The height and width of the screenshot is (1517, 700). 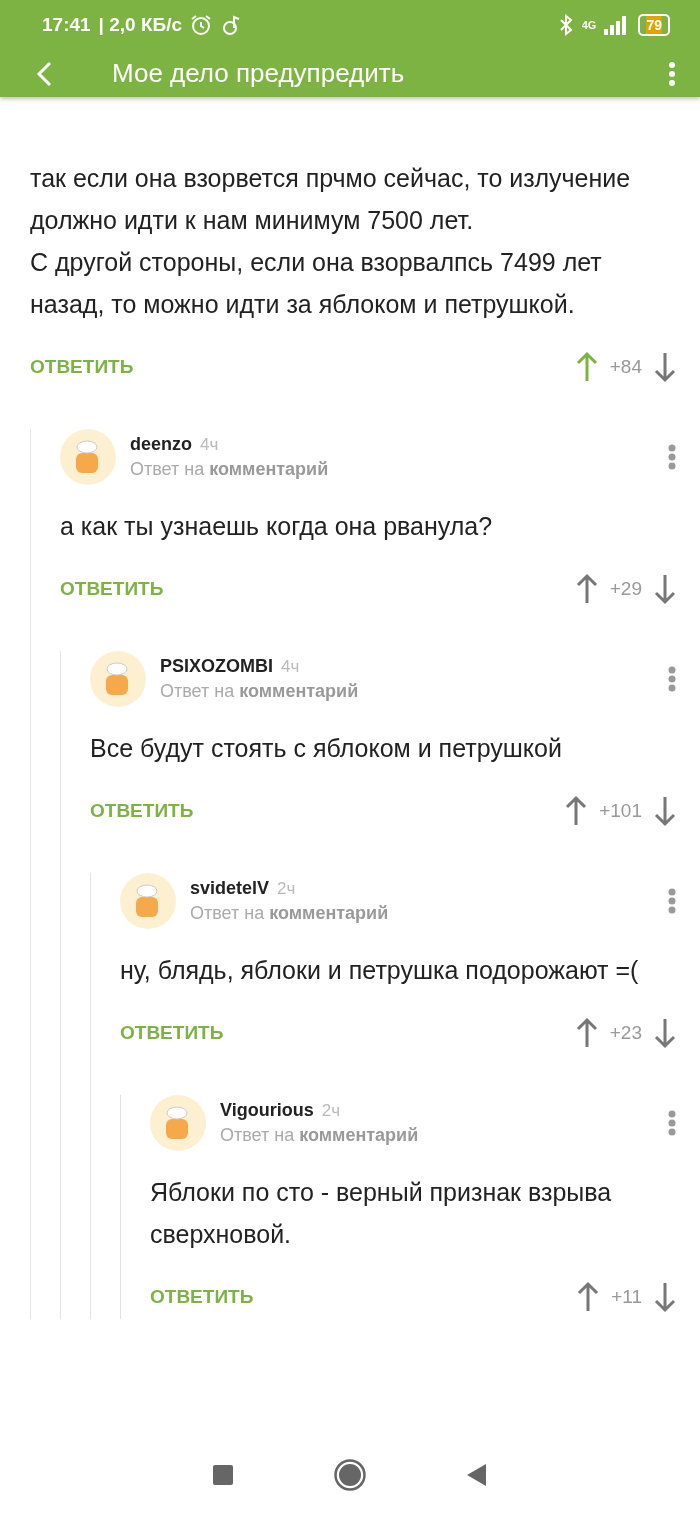 What do you see at coordinates (625, 1033) in the screenshot?
I see `comment-score: +23` at bounding box center [625, 1033].